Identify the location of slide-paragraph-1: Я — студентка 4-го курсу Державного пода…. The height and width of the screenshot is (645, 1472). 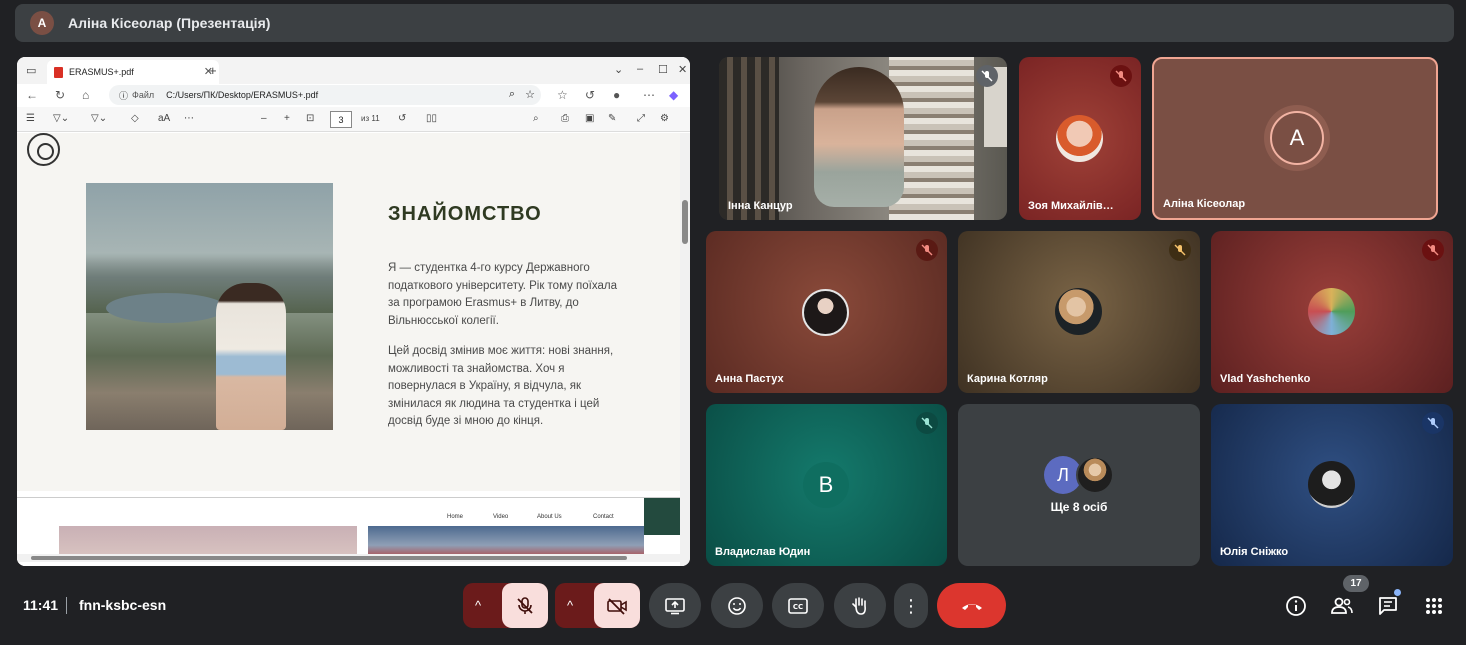
(503, 294).